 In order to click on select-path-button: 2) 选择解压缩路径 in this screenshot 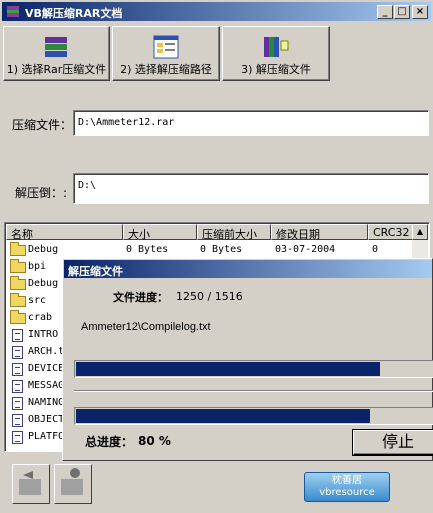, I will do `click(166, 53)`.